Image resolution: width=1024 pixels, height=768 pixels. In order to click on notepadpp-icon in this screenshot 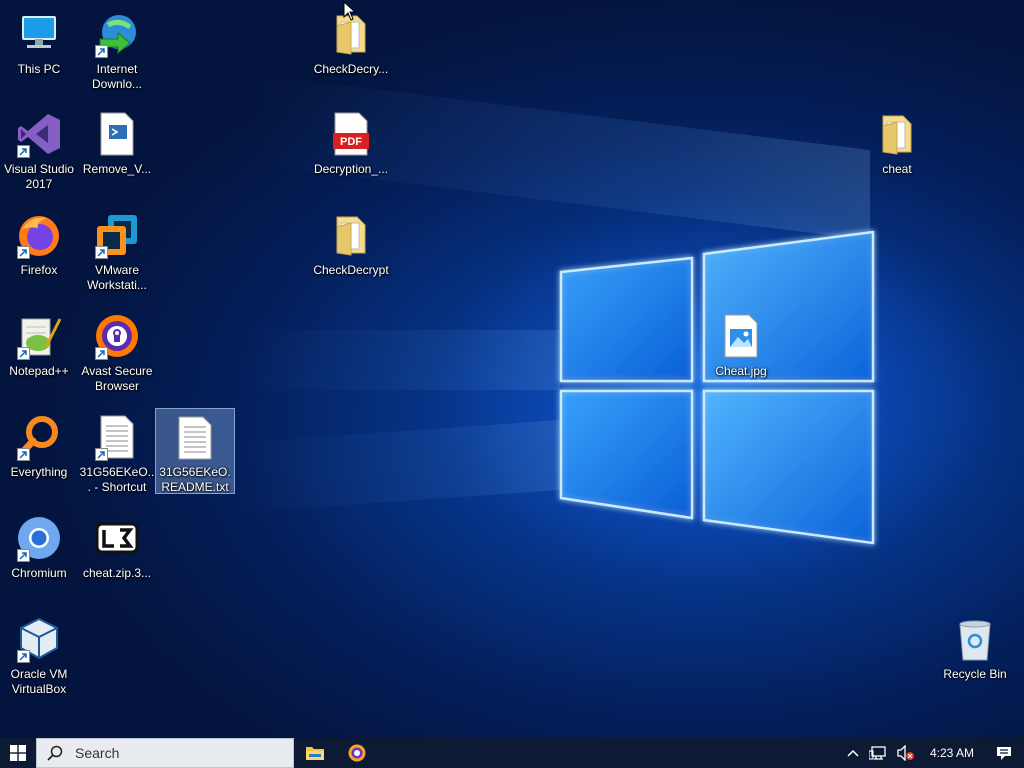, I will do `click(39, 336)`.